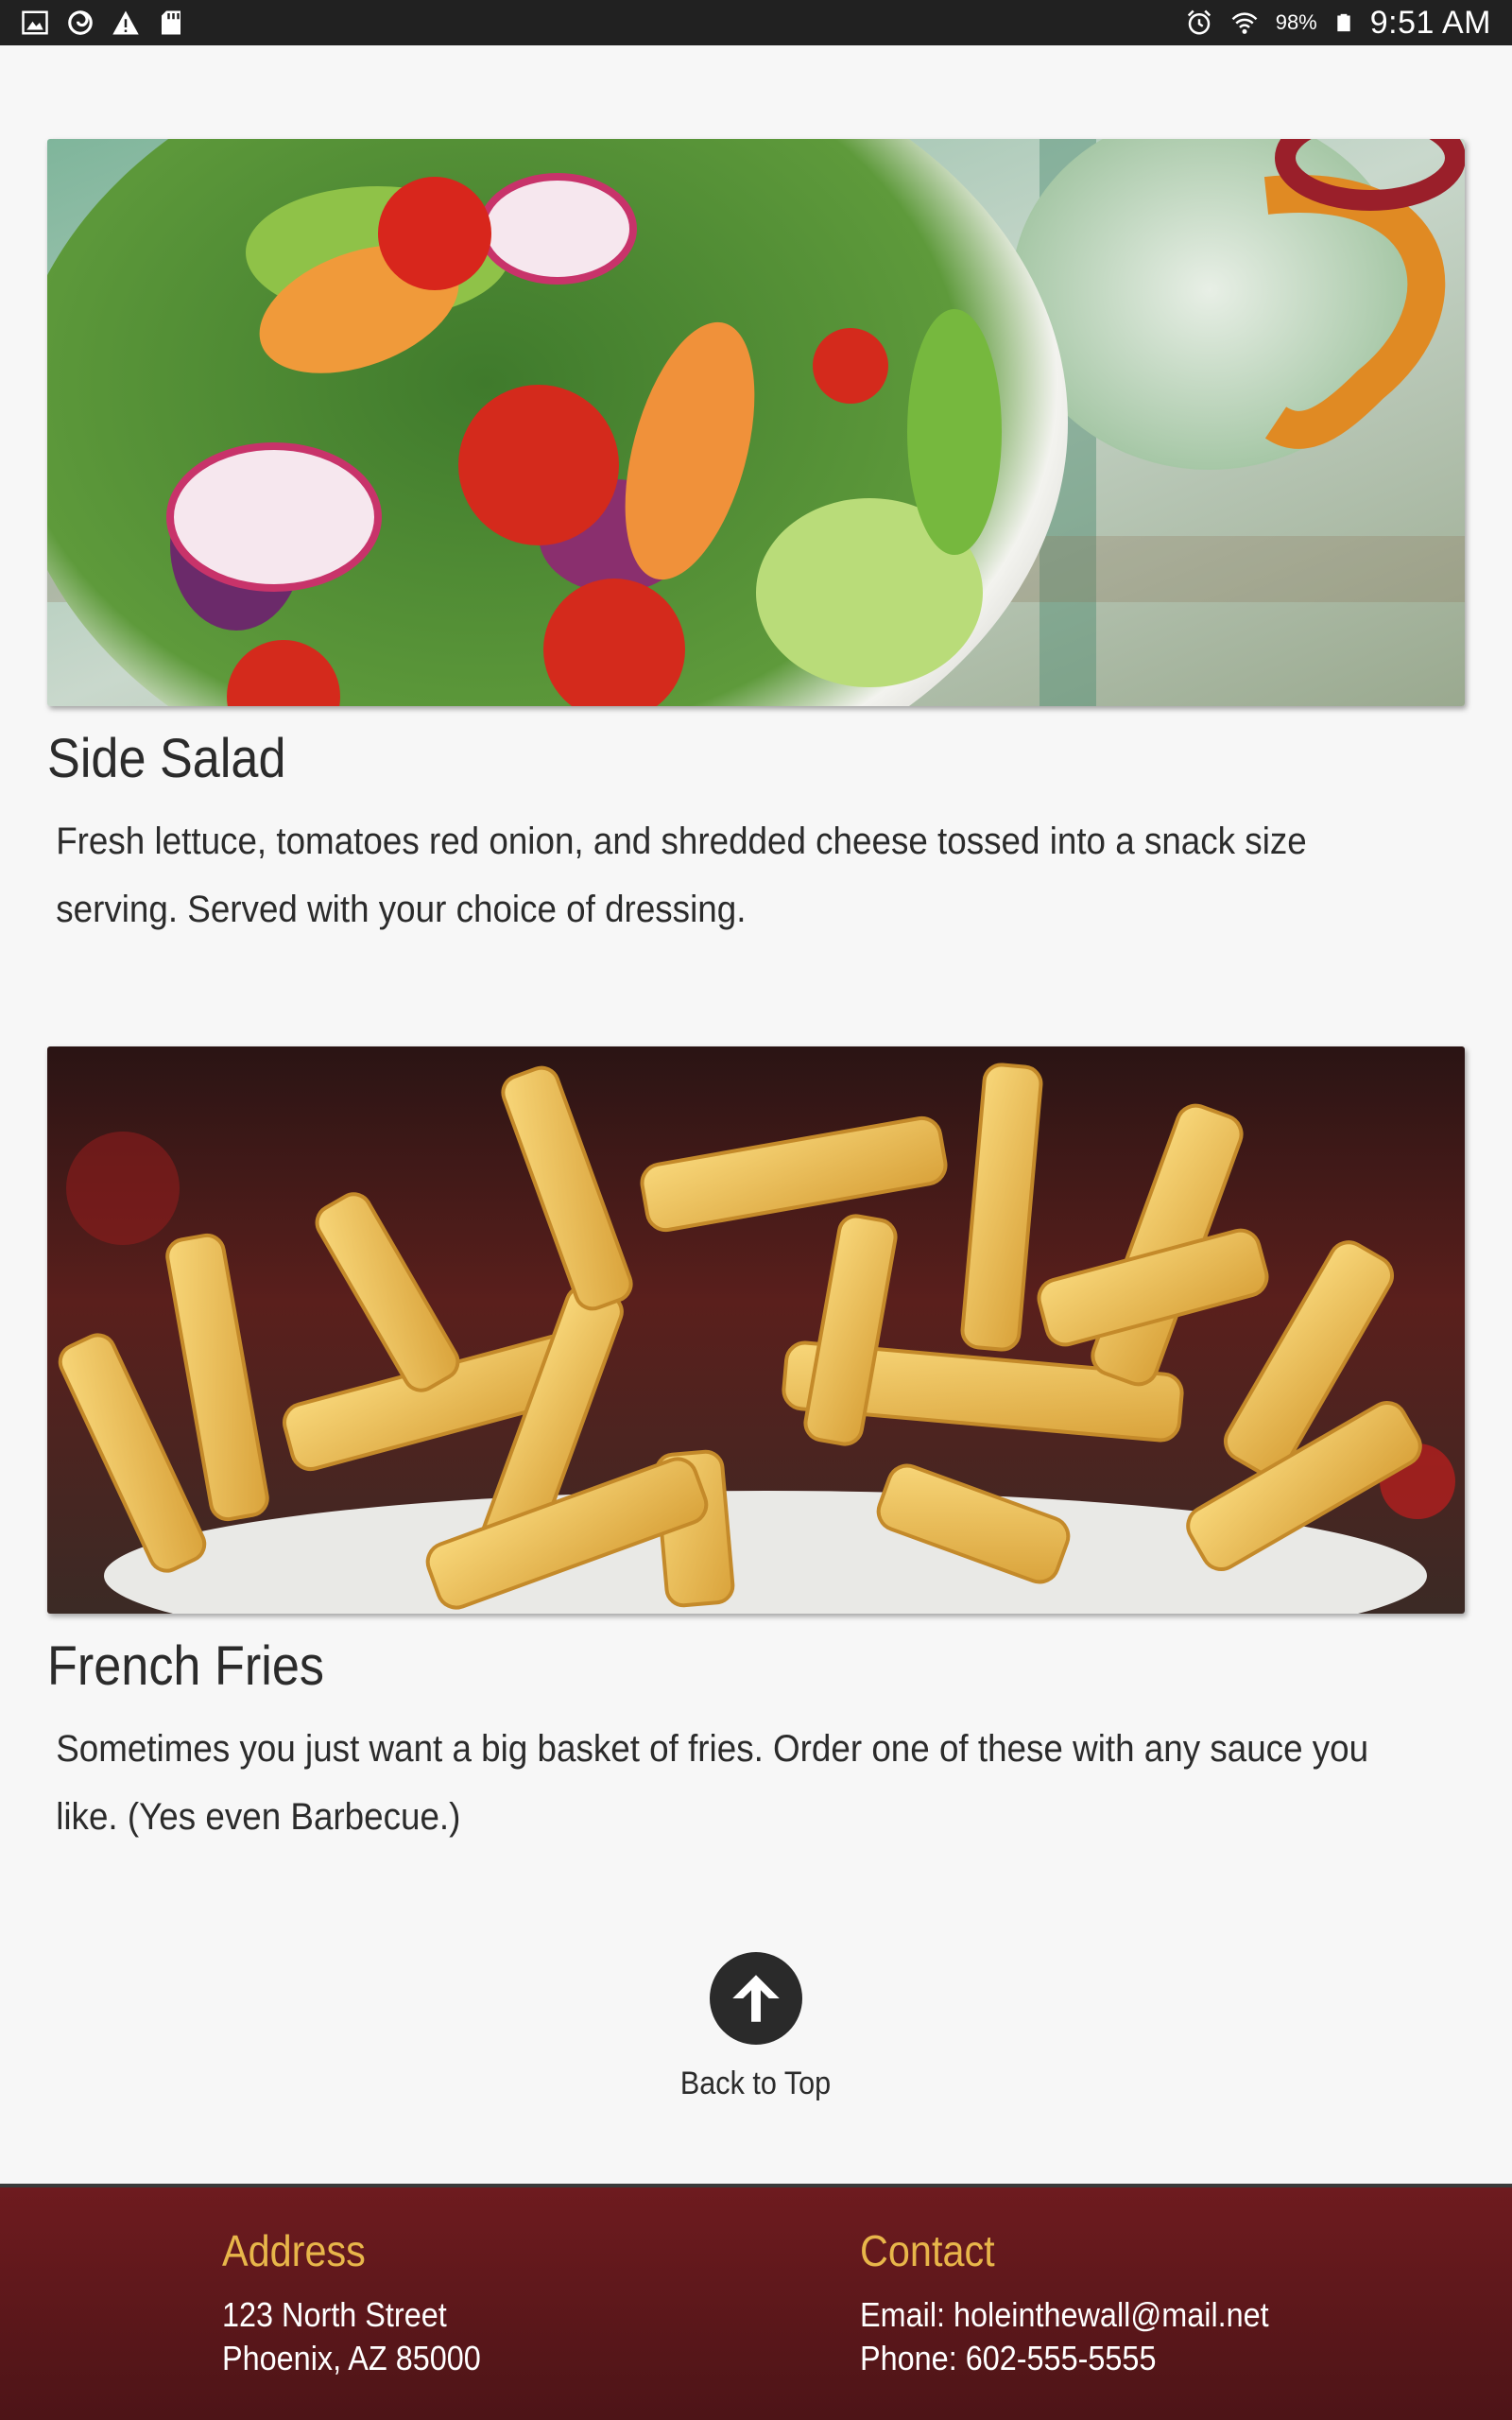 Image resolution: width=1512 pixels, height=2420 pixels. I want to click on battery-percentage: 98%, so click(1296, 22).